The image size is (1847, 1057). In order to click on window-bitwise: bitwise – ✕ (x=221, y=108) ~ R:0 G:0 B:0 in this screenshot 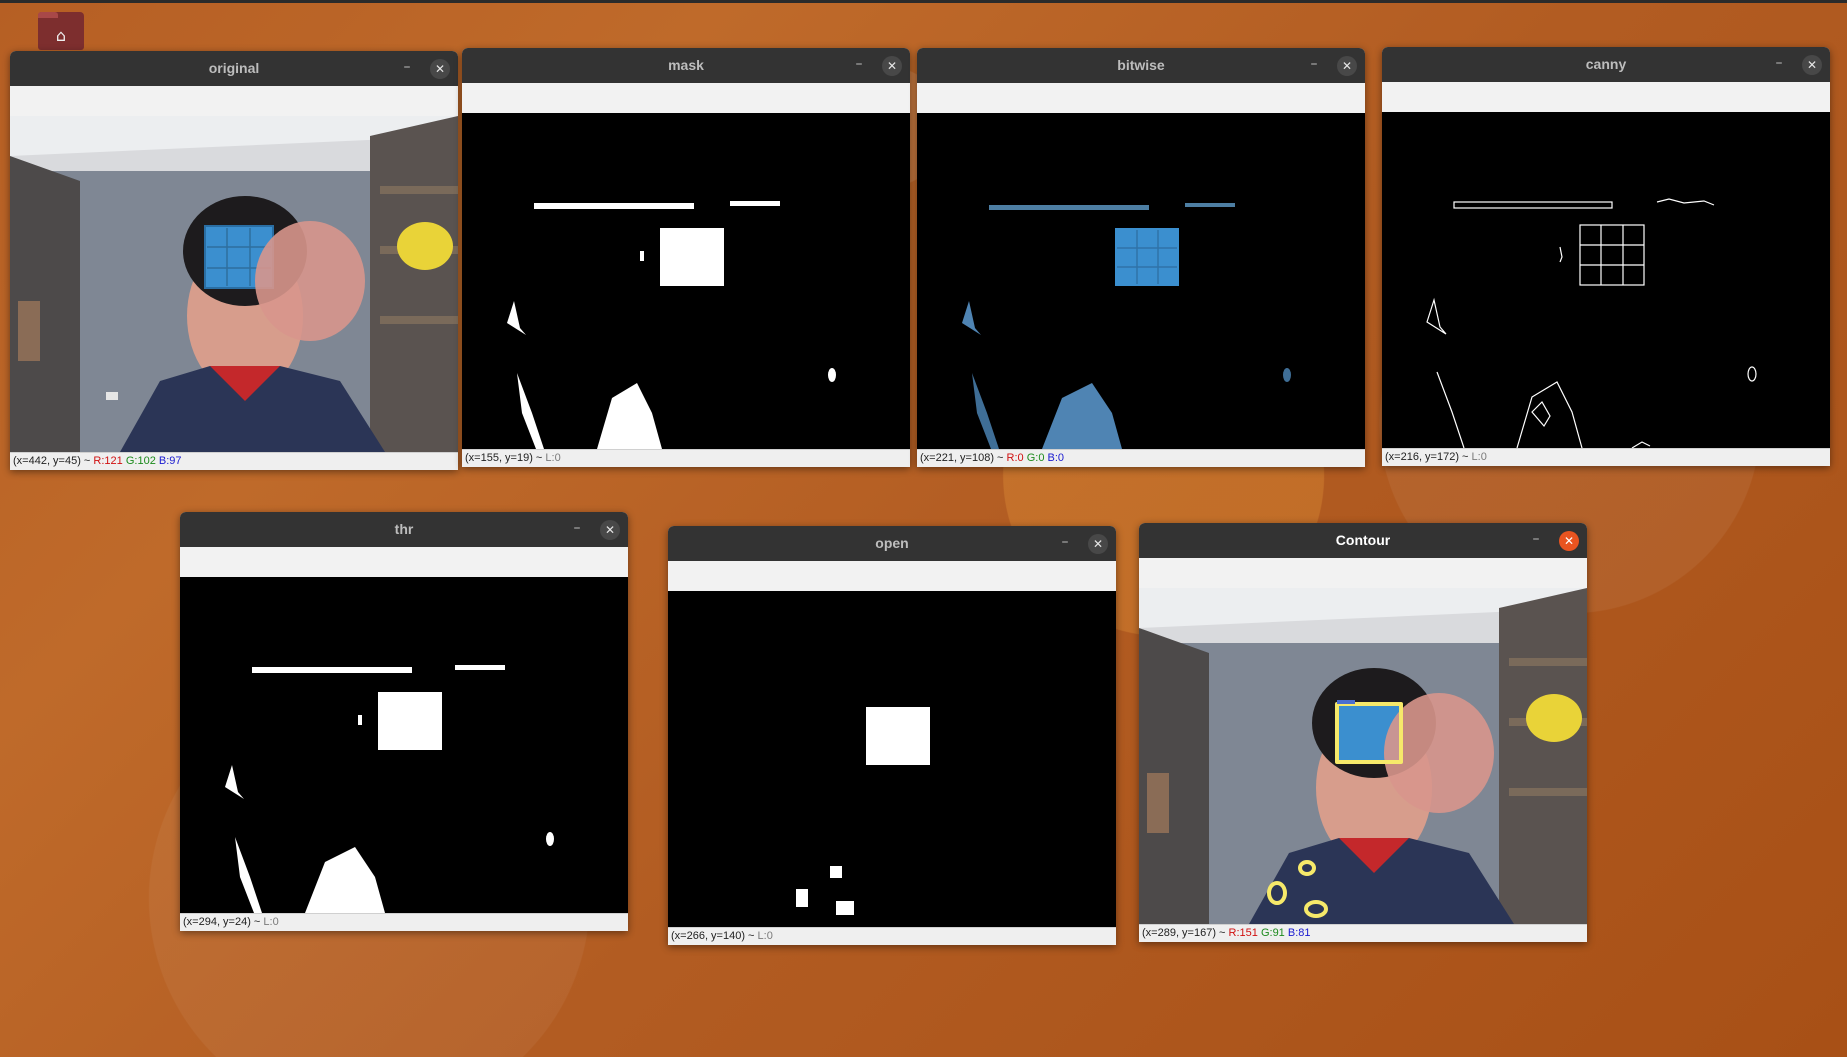, I will do `click(1141, 257)`.